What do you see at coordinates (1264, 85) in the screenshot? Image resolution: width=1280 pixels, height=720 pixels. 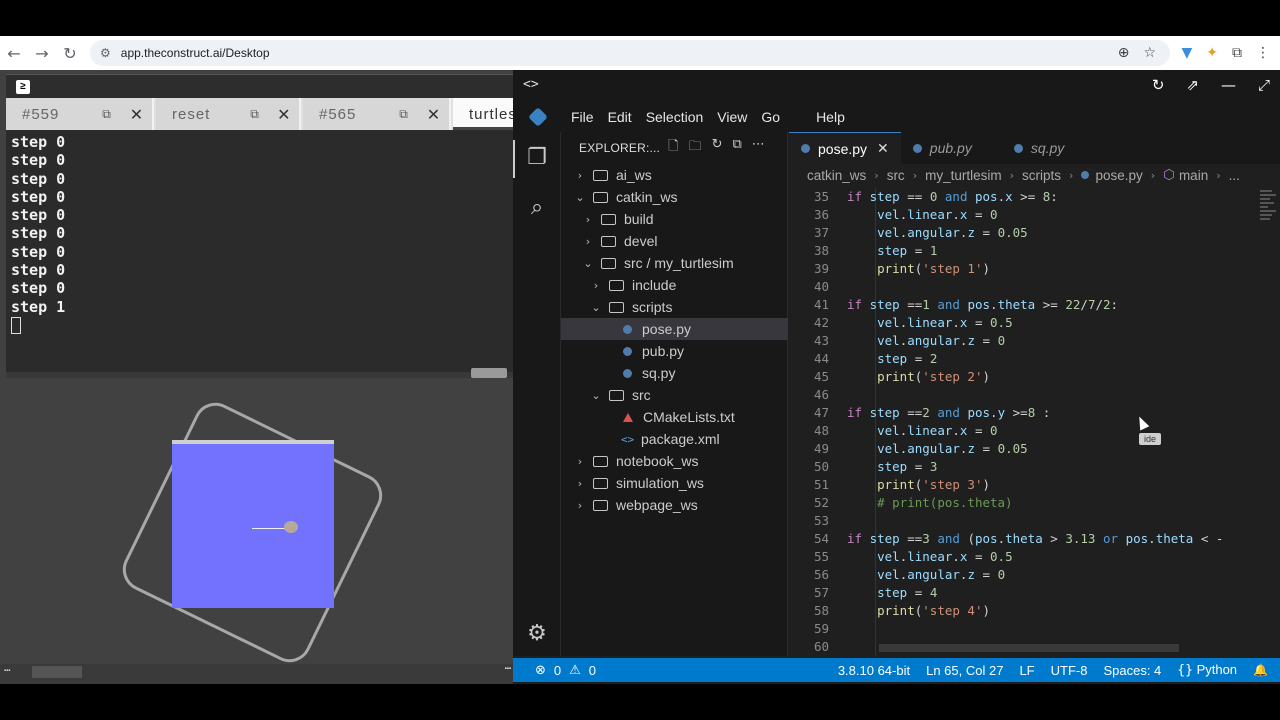 I see `fullscreen-icon: ⤢` at bounding box center [1264, 85].